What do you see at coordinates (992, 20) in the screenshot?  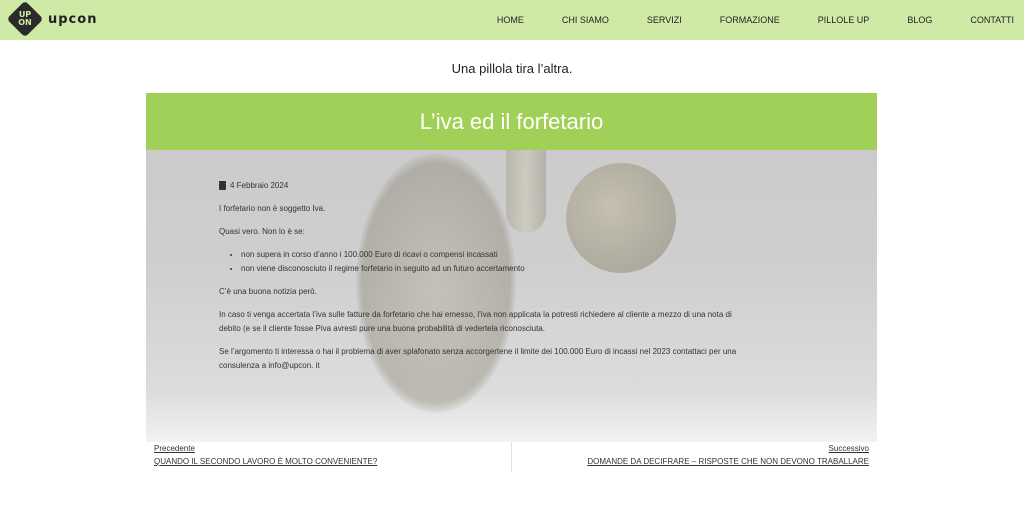 I see `nav-contatti: CONTATTI` at bounding box center [992, 20].